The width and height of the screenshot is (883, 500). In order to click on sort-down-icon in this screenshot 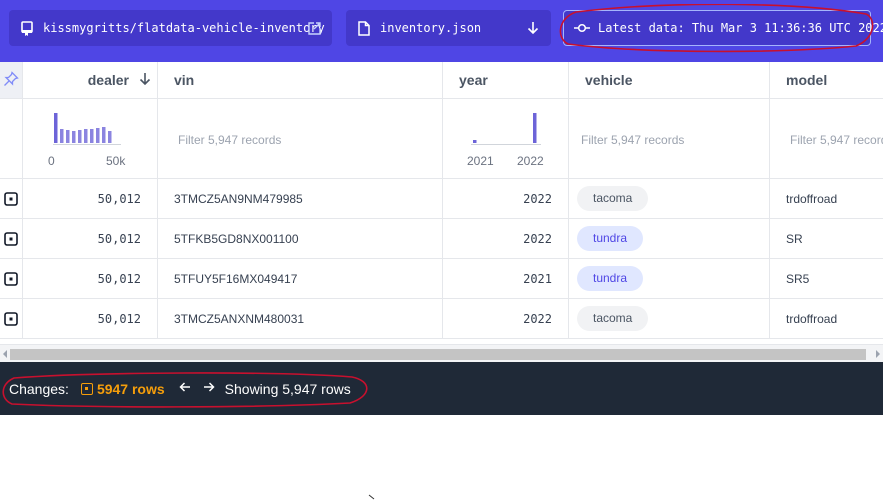, I will do `click(145, 80)`.